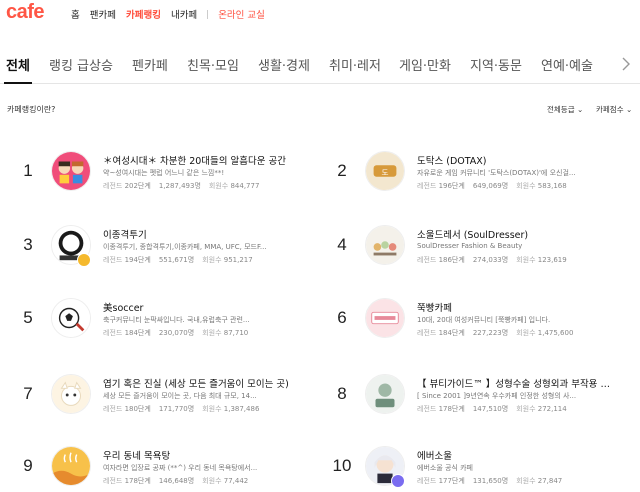 The image size is (640, 492). I want to click on ranking-help-link: 카페랭킹이란?, so click(31, 109).